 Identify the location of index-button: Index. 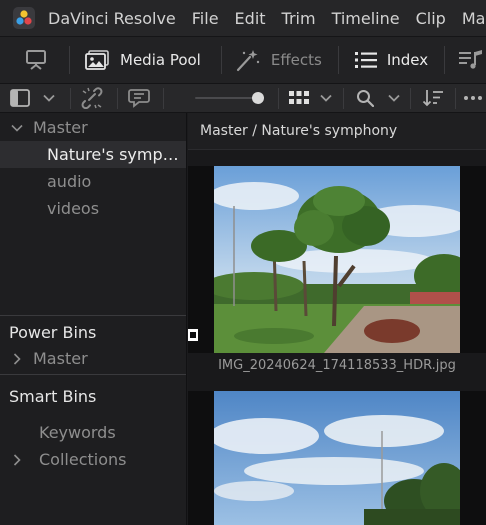
(391, 60).